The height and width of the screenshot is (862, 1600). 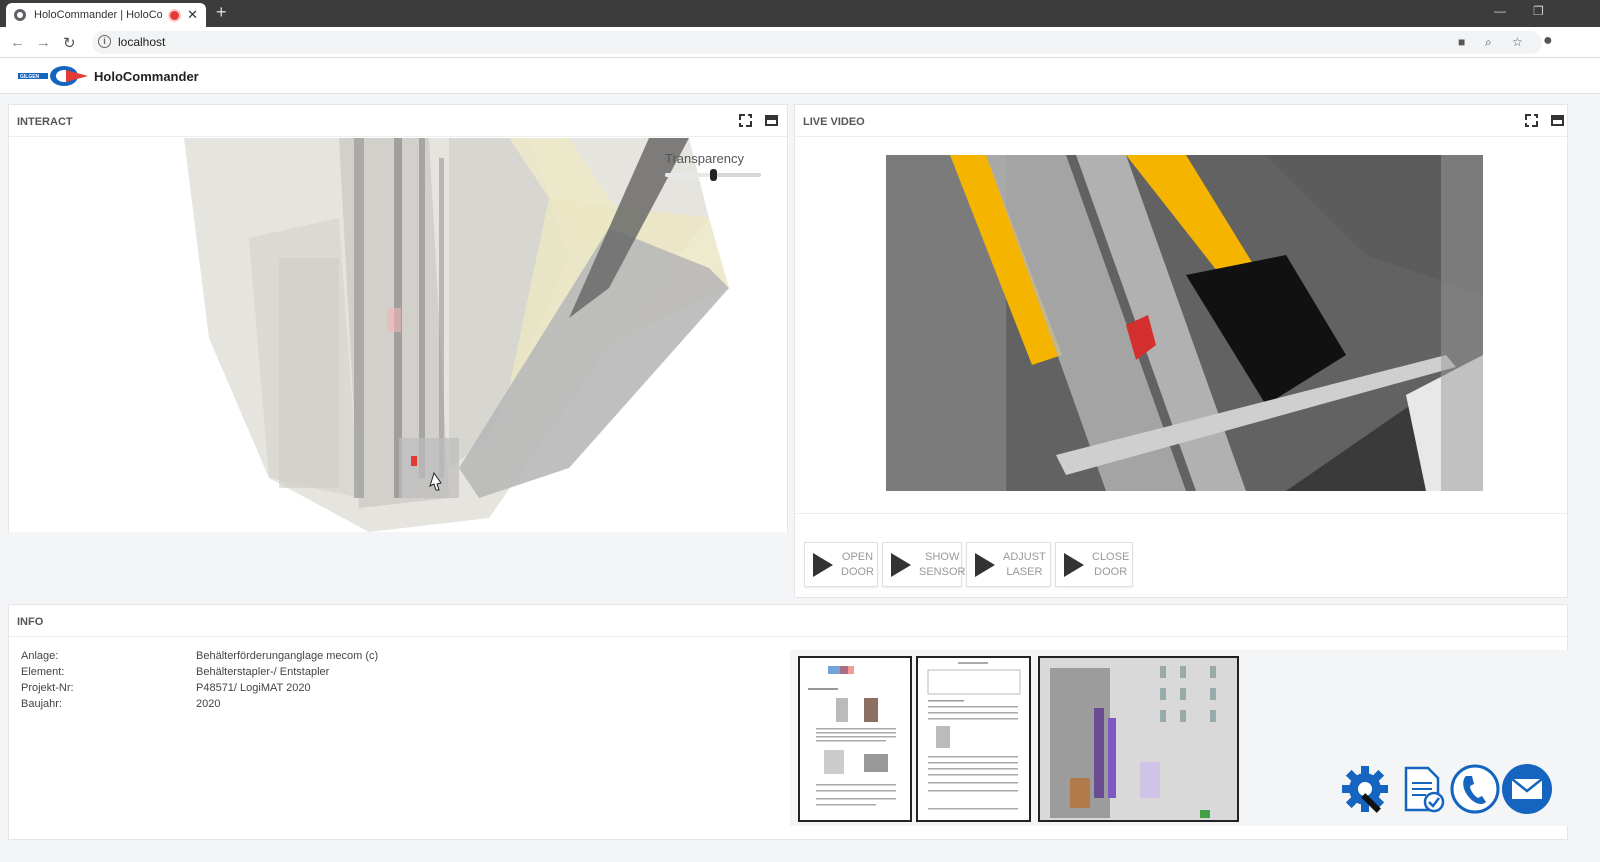 I want to click on button-label-line1: ADJUST, so click(x=1024, y=556).